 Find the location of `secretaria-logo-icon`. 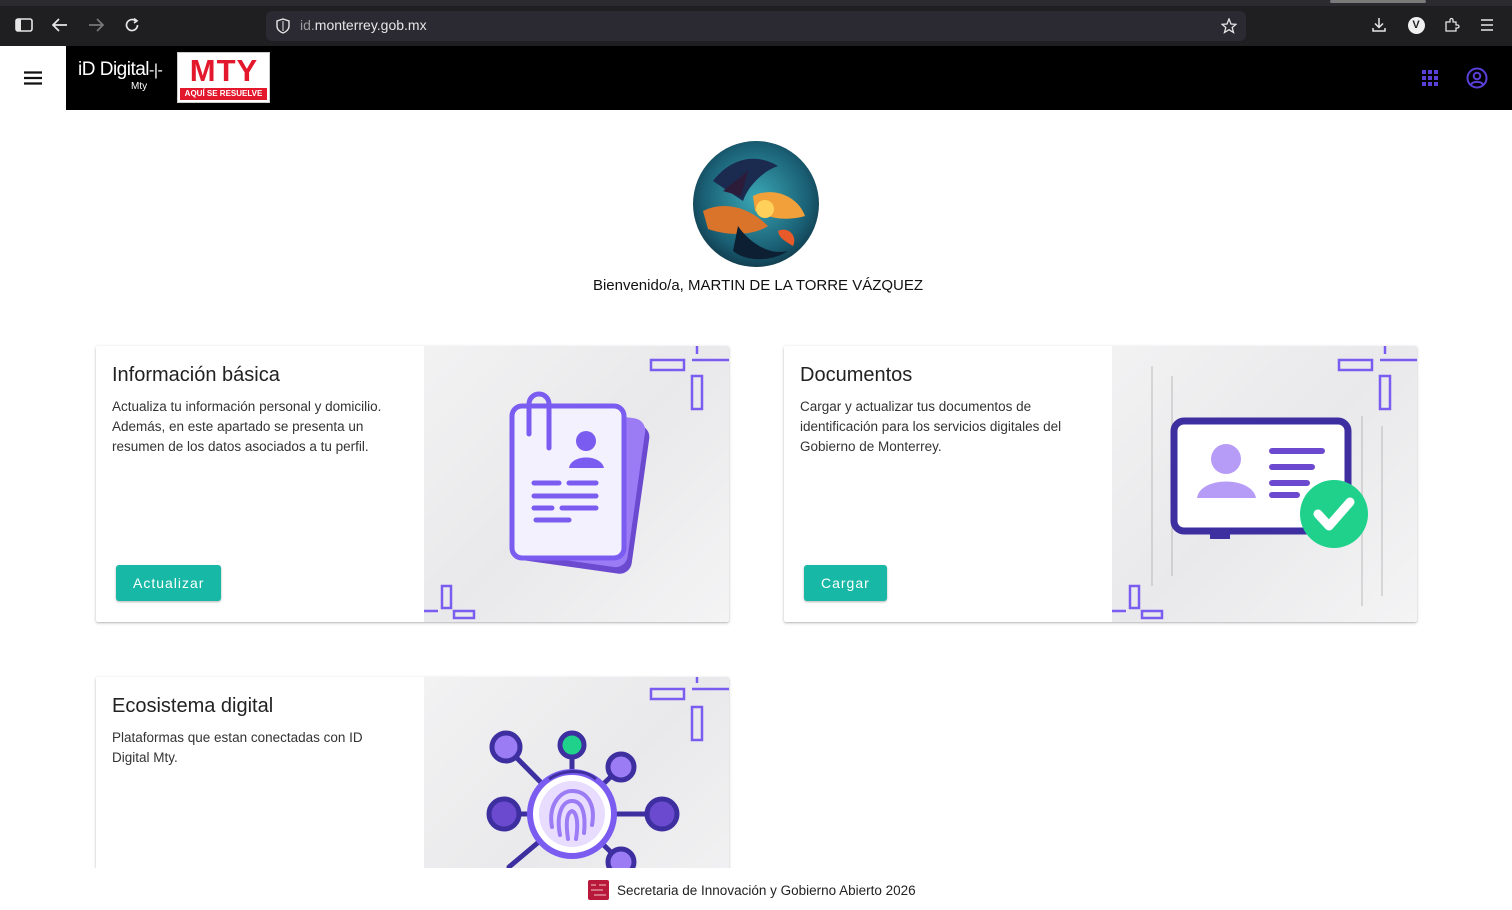

secretaria-logo-icon is located at coordinates (598, 890).